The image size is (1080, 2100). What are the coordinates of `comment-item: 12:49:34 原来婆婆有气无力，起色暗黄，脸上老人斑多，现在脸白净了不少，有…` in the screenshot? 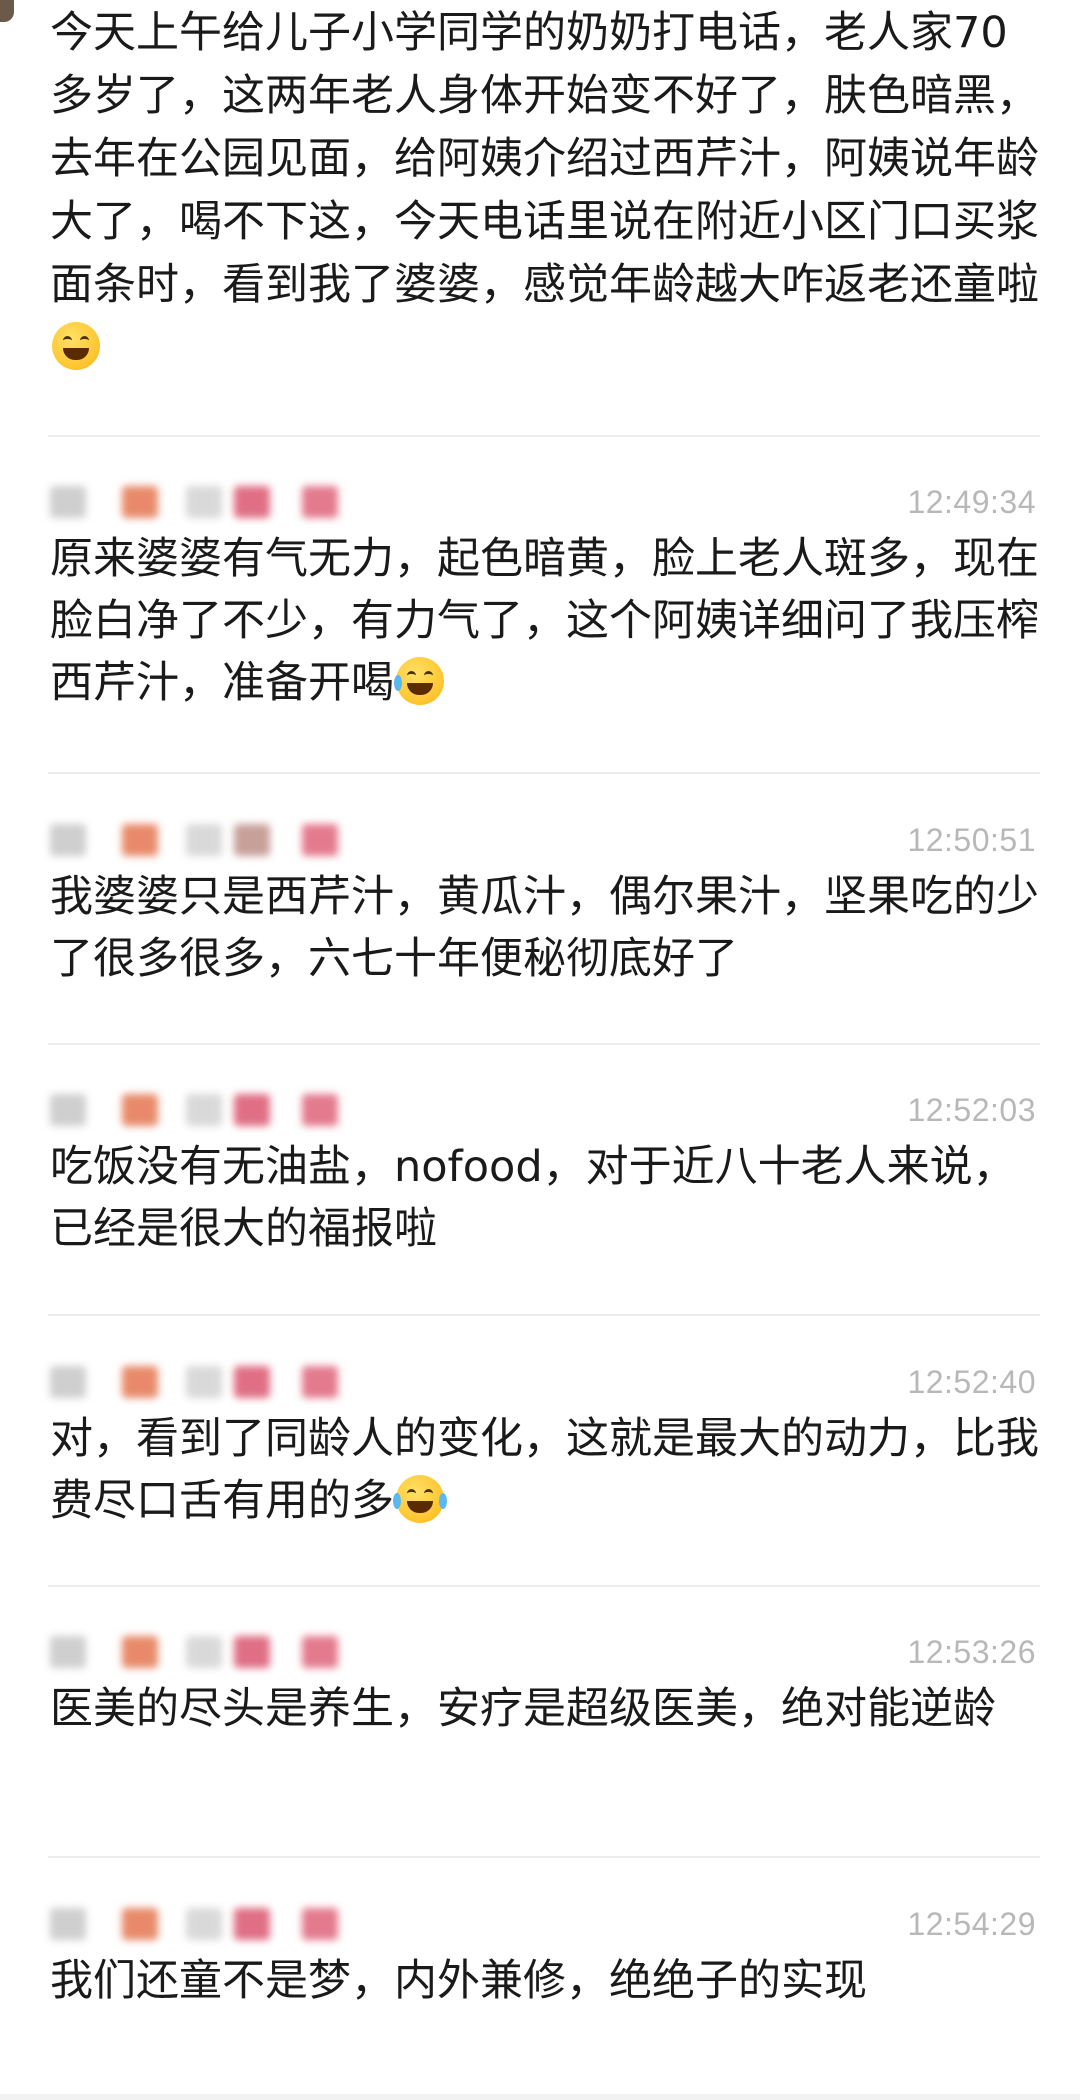 It's located at (540, 614).